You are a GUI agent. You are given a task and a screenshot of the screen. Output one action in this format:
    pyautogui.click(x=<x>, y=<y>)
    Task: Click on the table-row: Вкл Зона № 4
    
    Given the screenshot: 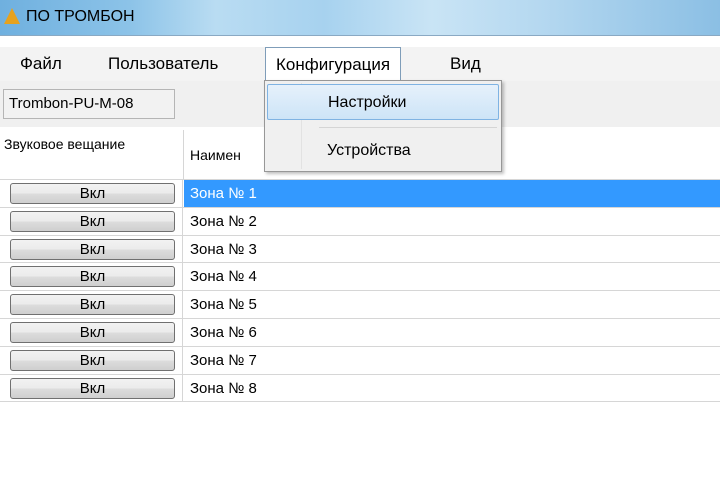 What is the action you would take?
    pyautogui.click(x=360, y=277)
    